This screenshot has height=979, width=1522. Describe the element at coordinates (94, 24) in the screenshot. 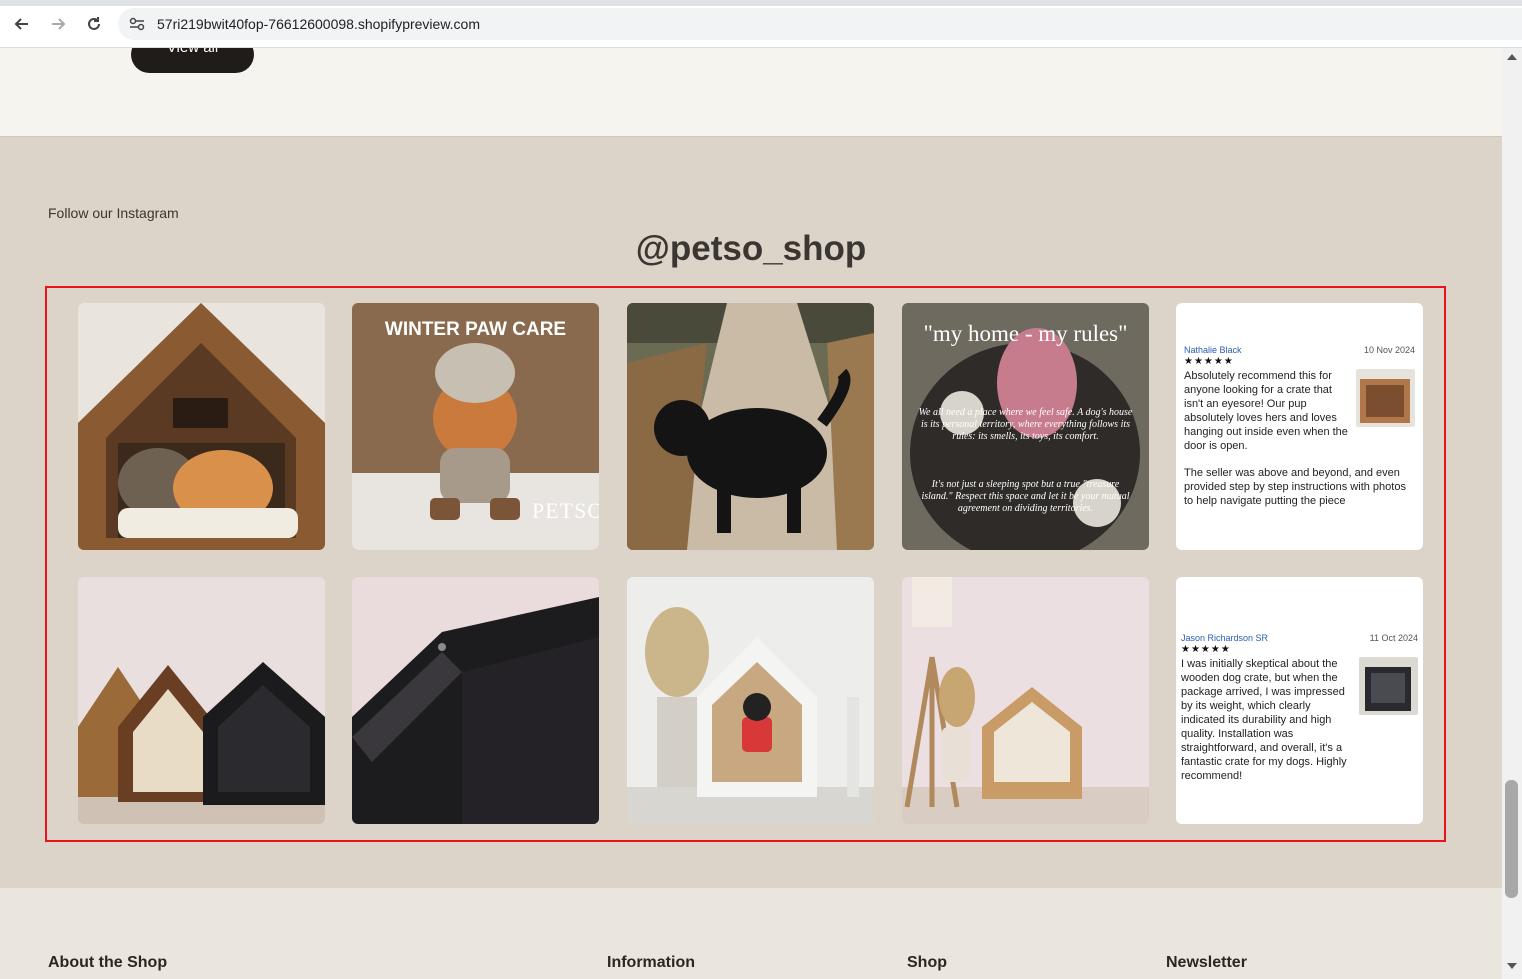

I see `reload-icon` at that location.